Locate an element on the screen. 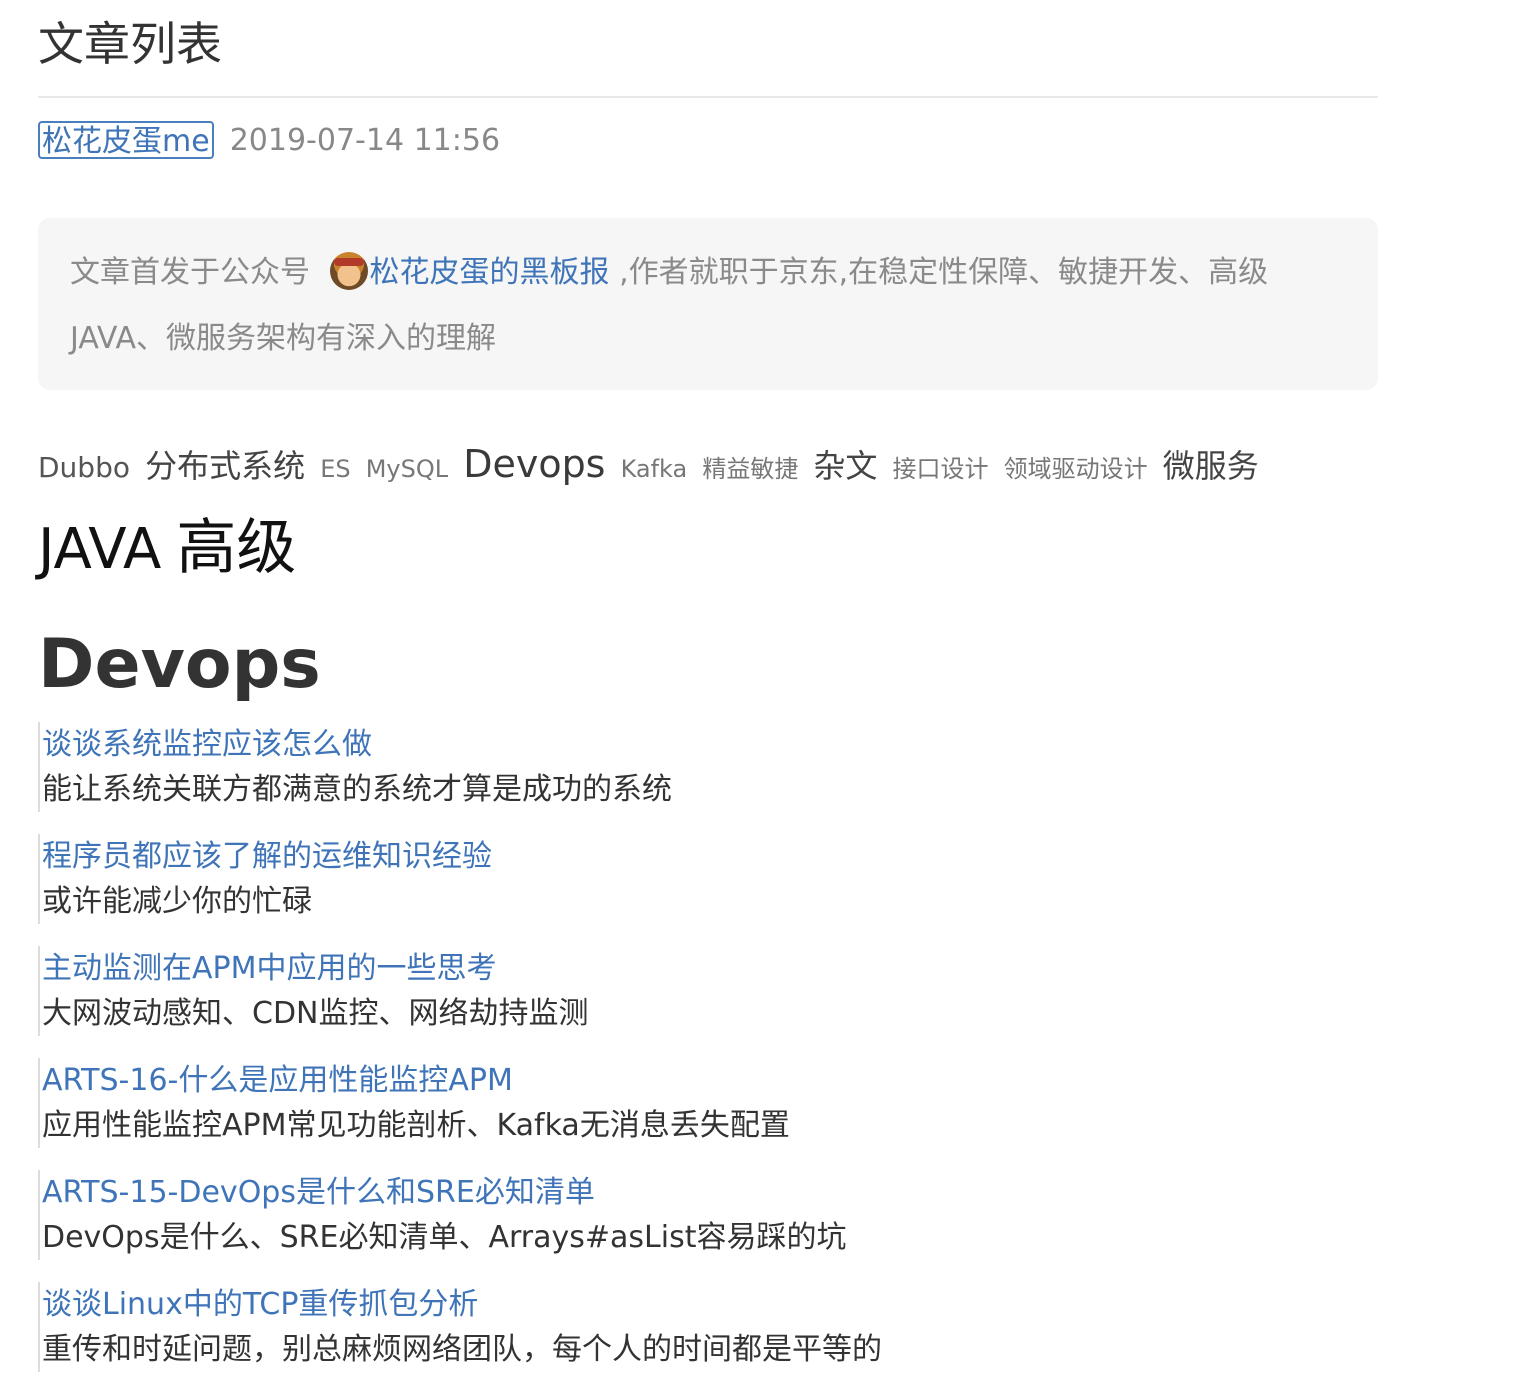 Image resolution: width=1516 pixels, height=1382 pixels. cartoon-avatar-icon is located at coordinates (348, 271).